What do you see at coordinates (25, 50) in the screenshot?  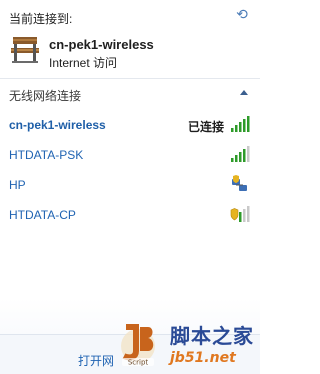 I see `bench-icon` at bounding box center [25, 50].